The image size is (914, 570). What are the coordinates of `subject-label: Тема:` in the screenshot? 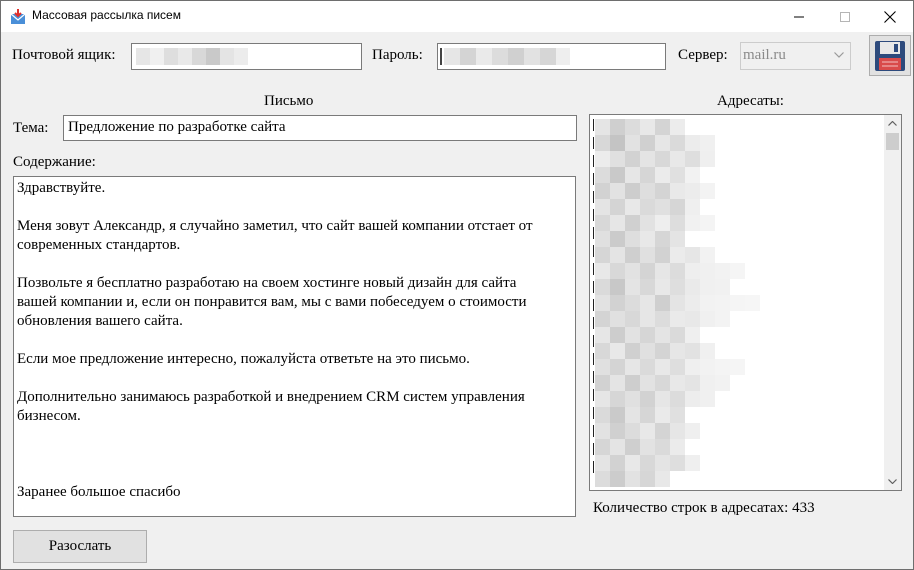 It's located at (31, 128).